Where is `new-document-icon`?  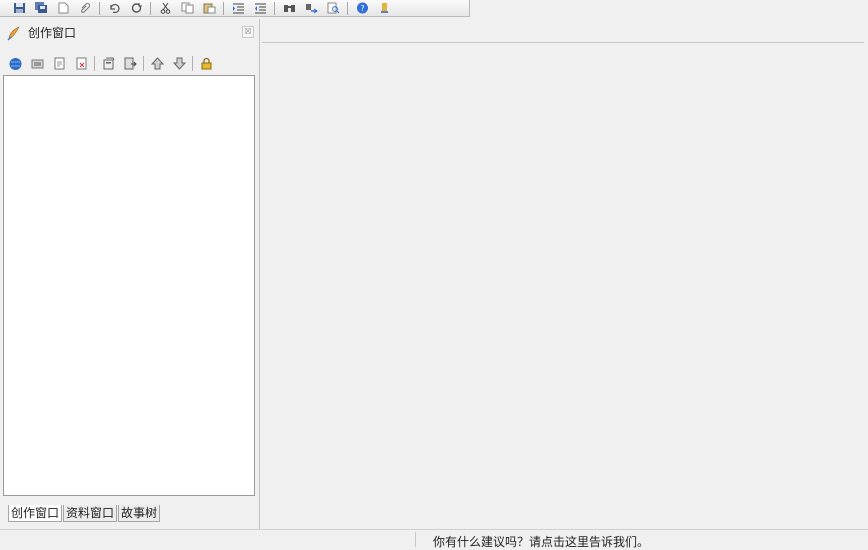 new-document-icon is located at coordinates (63, 8).